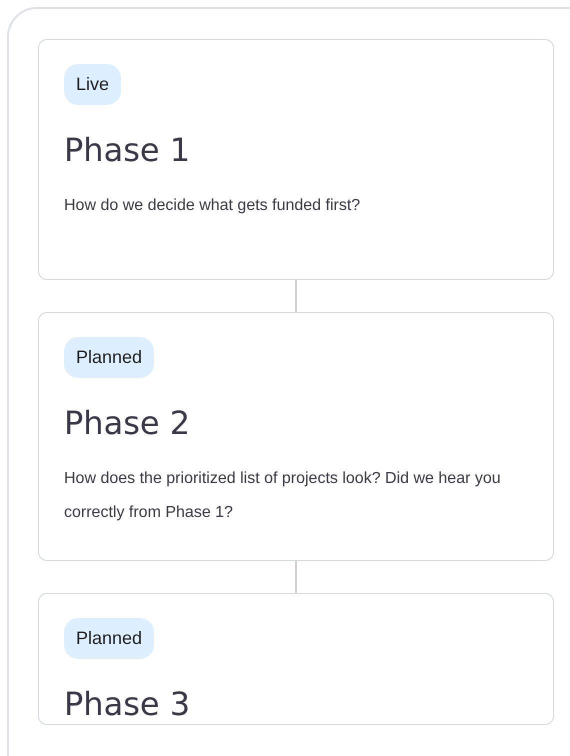  Describe the element at coordinates (283, 496) in the screenshot. I see `phase-description: How does the prioritized list of projects look? Did we hear you correctly from Phase 1?` at that location.